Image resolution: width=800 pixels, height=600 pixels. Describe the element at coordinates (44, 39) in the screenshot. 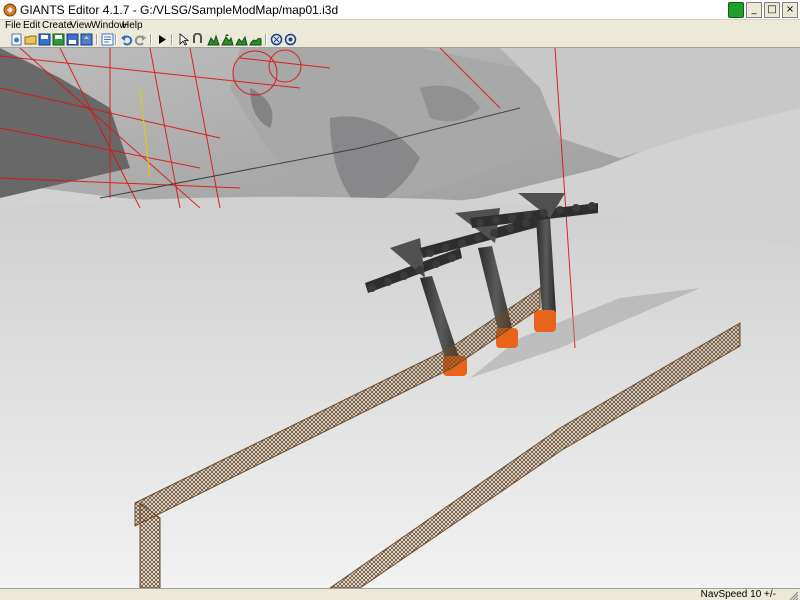

I see `save-icon` at that location.